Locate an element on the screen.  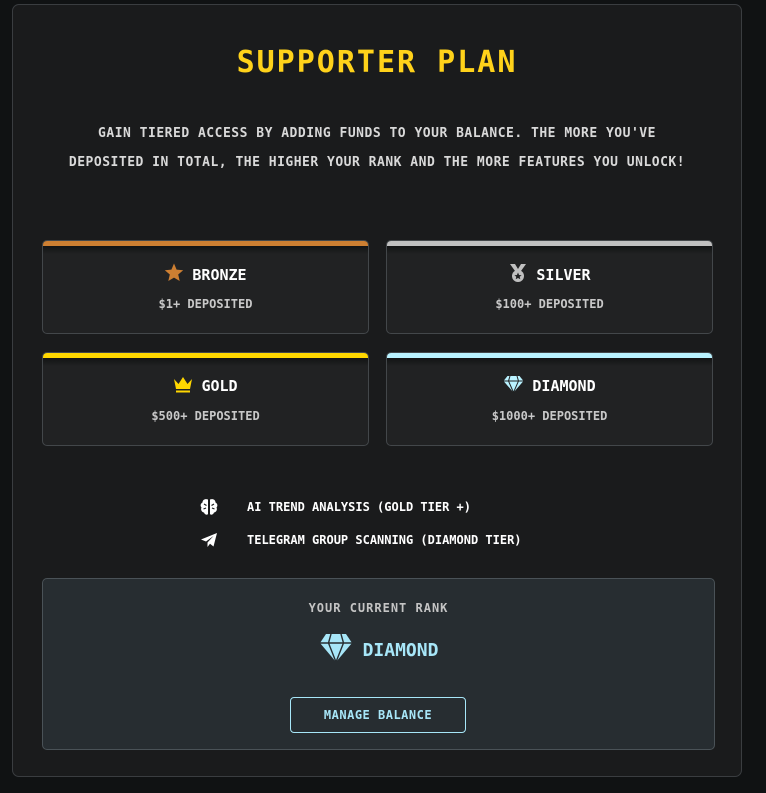
page-title: Supporter Plan is located at coordinates (377, 62).